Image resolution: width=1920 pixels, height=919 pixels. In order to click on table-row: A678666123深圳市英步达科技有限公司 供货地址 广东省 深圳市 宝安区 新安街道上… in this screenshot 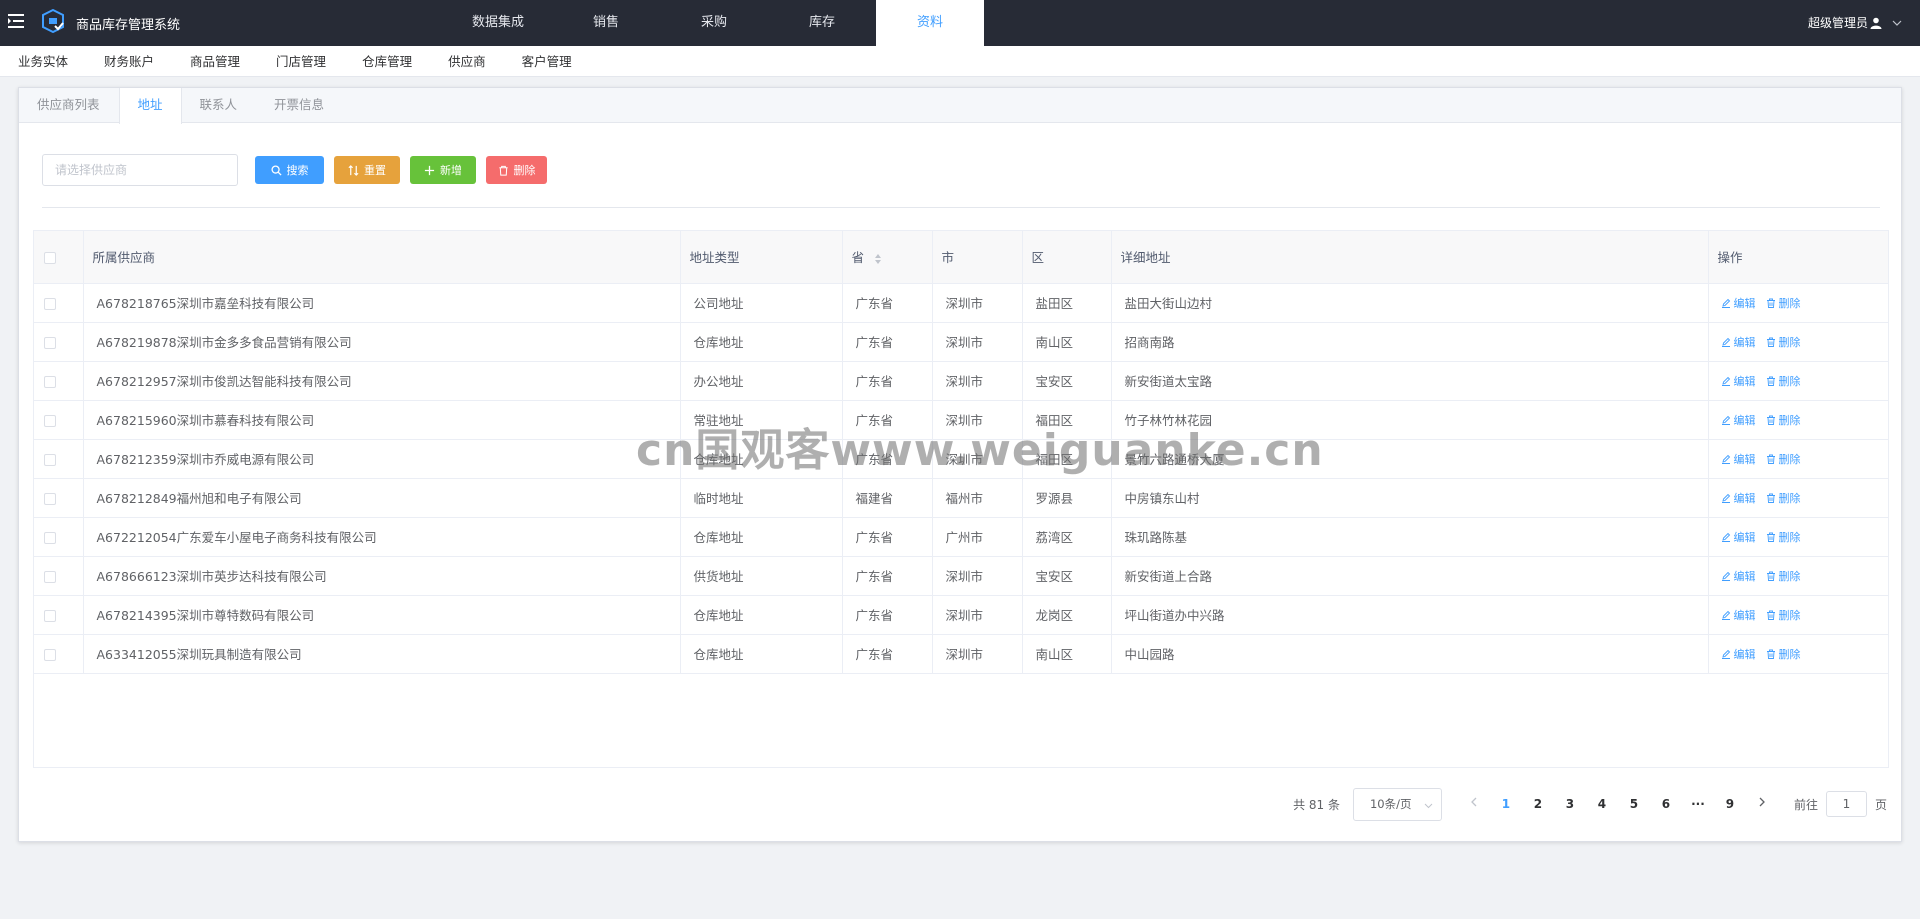, I will do `click(961, 576)`.